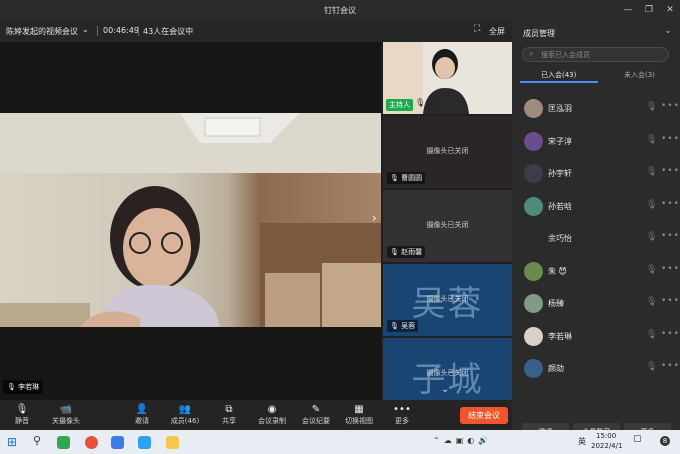  What do you see at coordinates (22, 415) in the screenshot?
I see `mute-button: 🎙 静音` at bounding box center [22, 415].